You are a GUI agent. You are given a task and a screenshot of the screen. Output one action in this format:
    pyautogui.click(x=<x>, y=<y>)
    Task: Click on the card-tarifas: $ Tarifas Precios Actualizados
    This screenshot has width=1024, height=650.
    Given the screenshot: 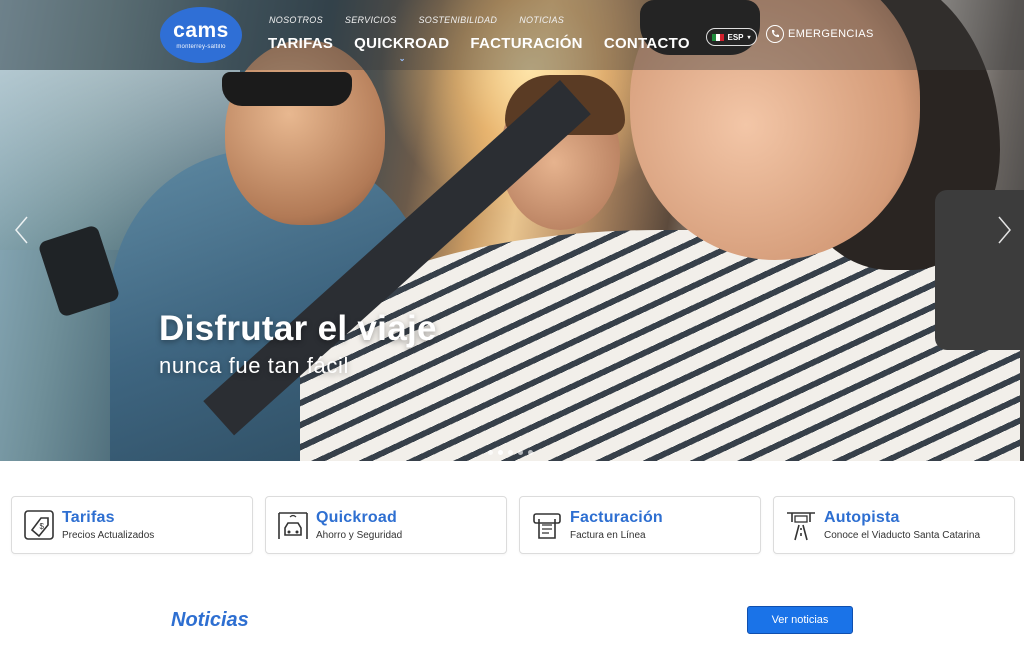 What is the action you would take?
    pyautogui.click(x=132, y=525)
    